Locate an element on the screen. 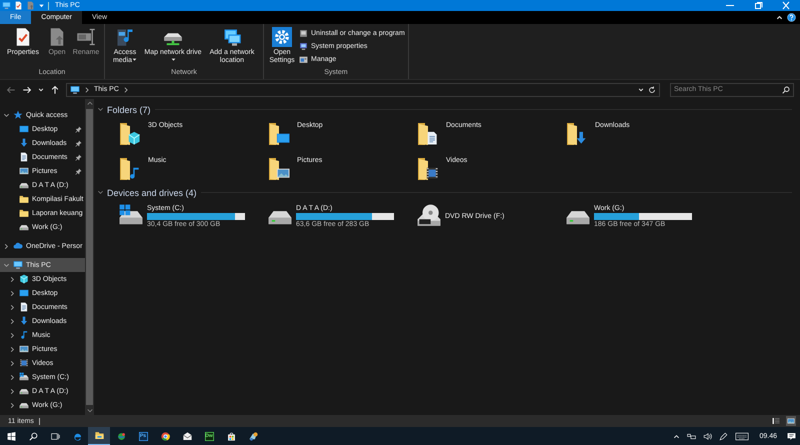 This screenshot has width=800, height=445. up-arrow-icon is located at coordinates (55, 89).